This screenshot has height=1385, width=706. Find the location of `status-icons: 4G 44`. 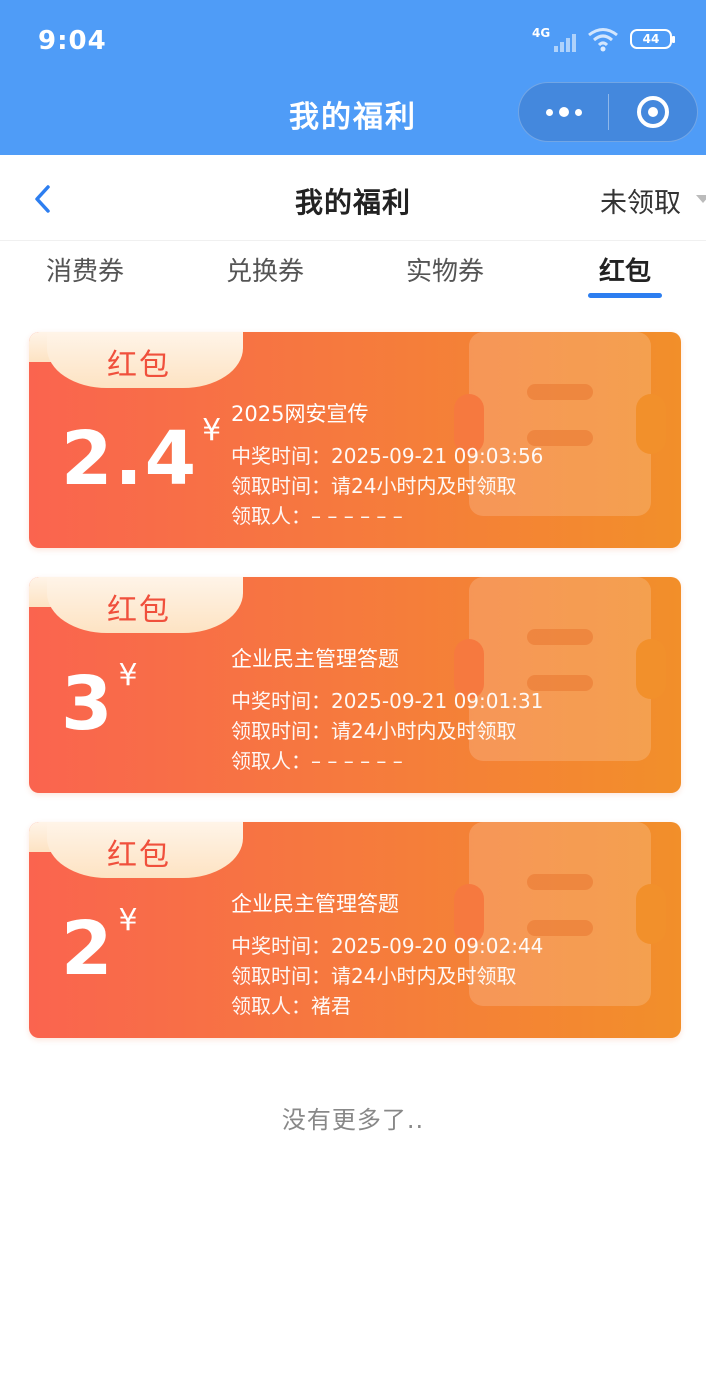

status-icons: 4G 44 is located at coordinates (603, 39).